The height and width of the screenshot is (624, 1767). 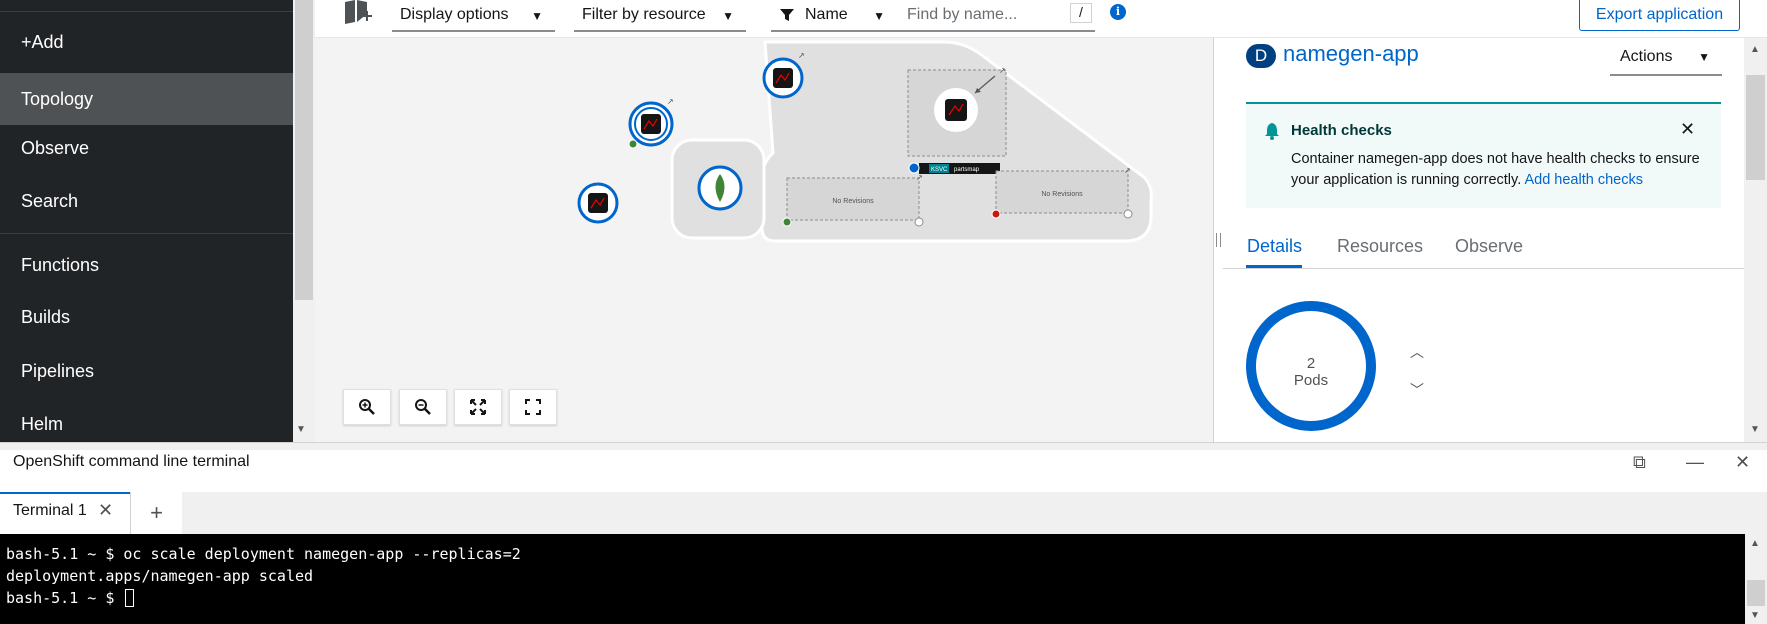 What do you see at coordinates (1274, 266) in the screenshot?
I see `active-tab-indicator` at bounding box center [1274, 266].